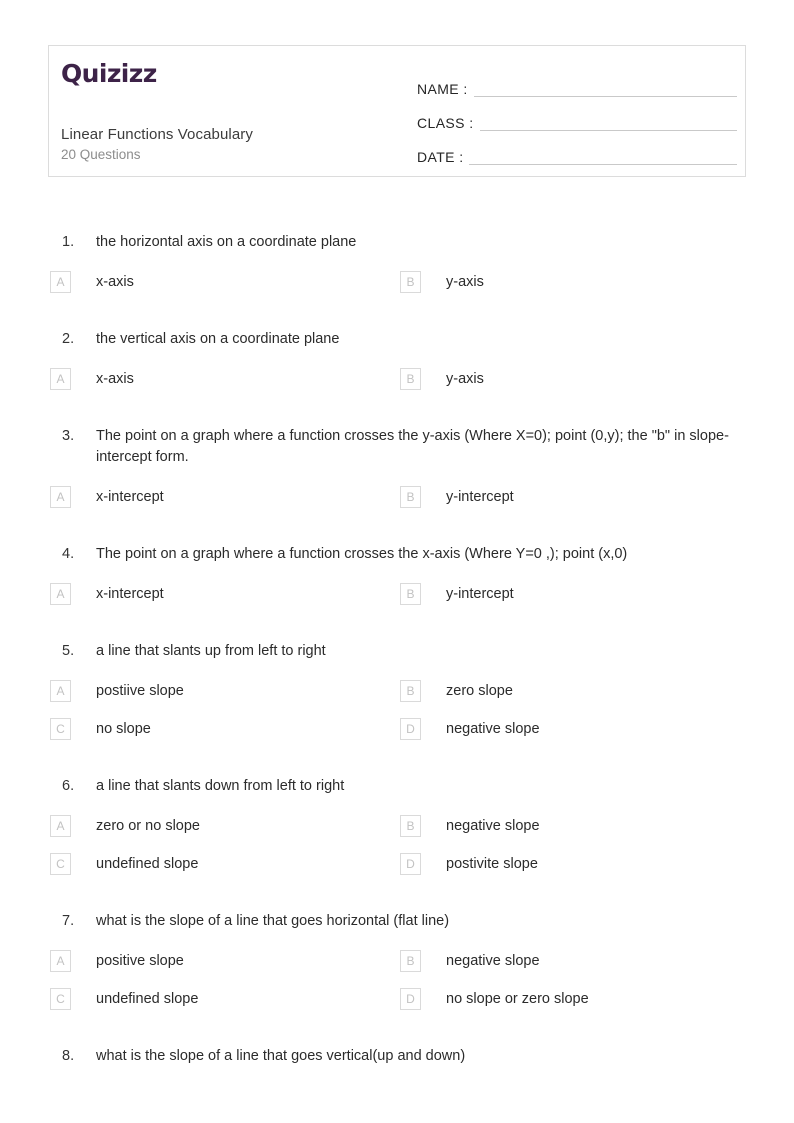 This screenshot has height=1123, width=794. I want to click on question-number: 7., so click(68, 921).